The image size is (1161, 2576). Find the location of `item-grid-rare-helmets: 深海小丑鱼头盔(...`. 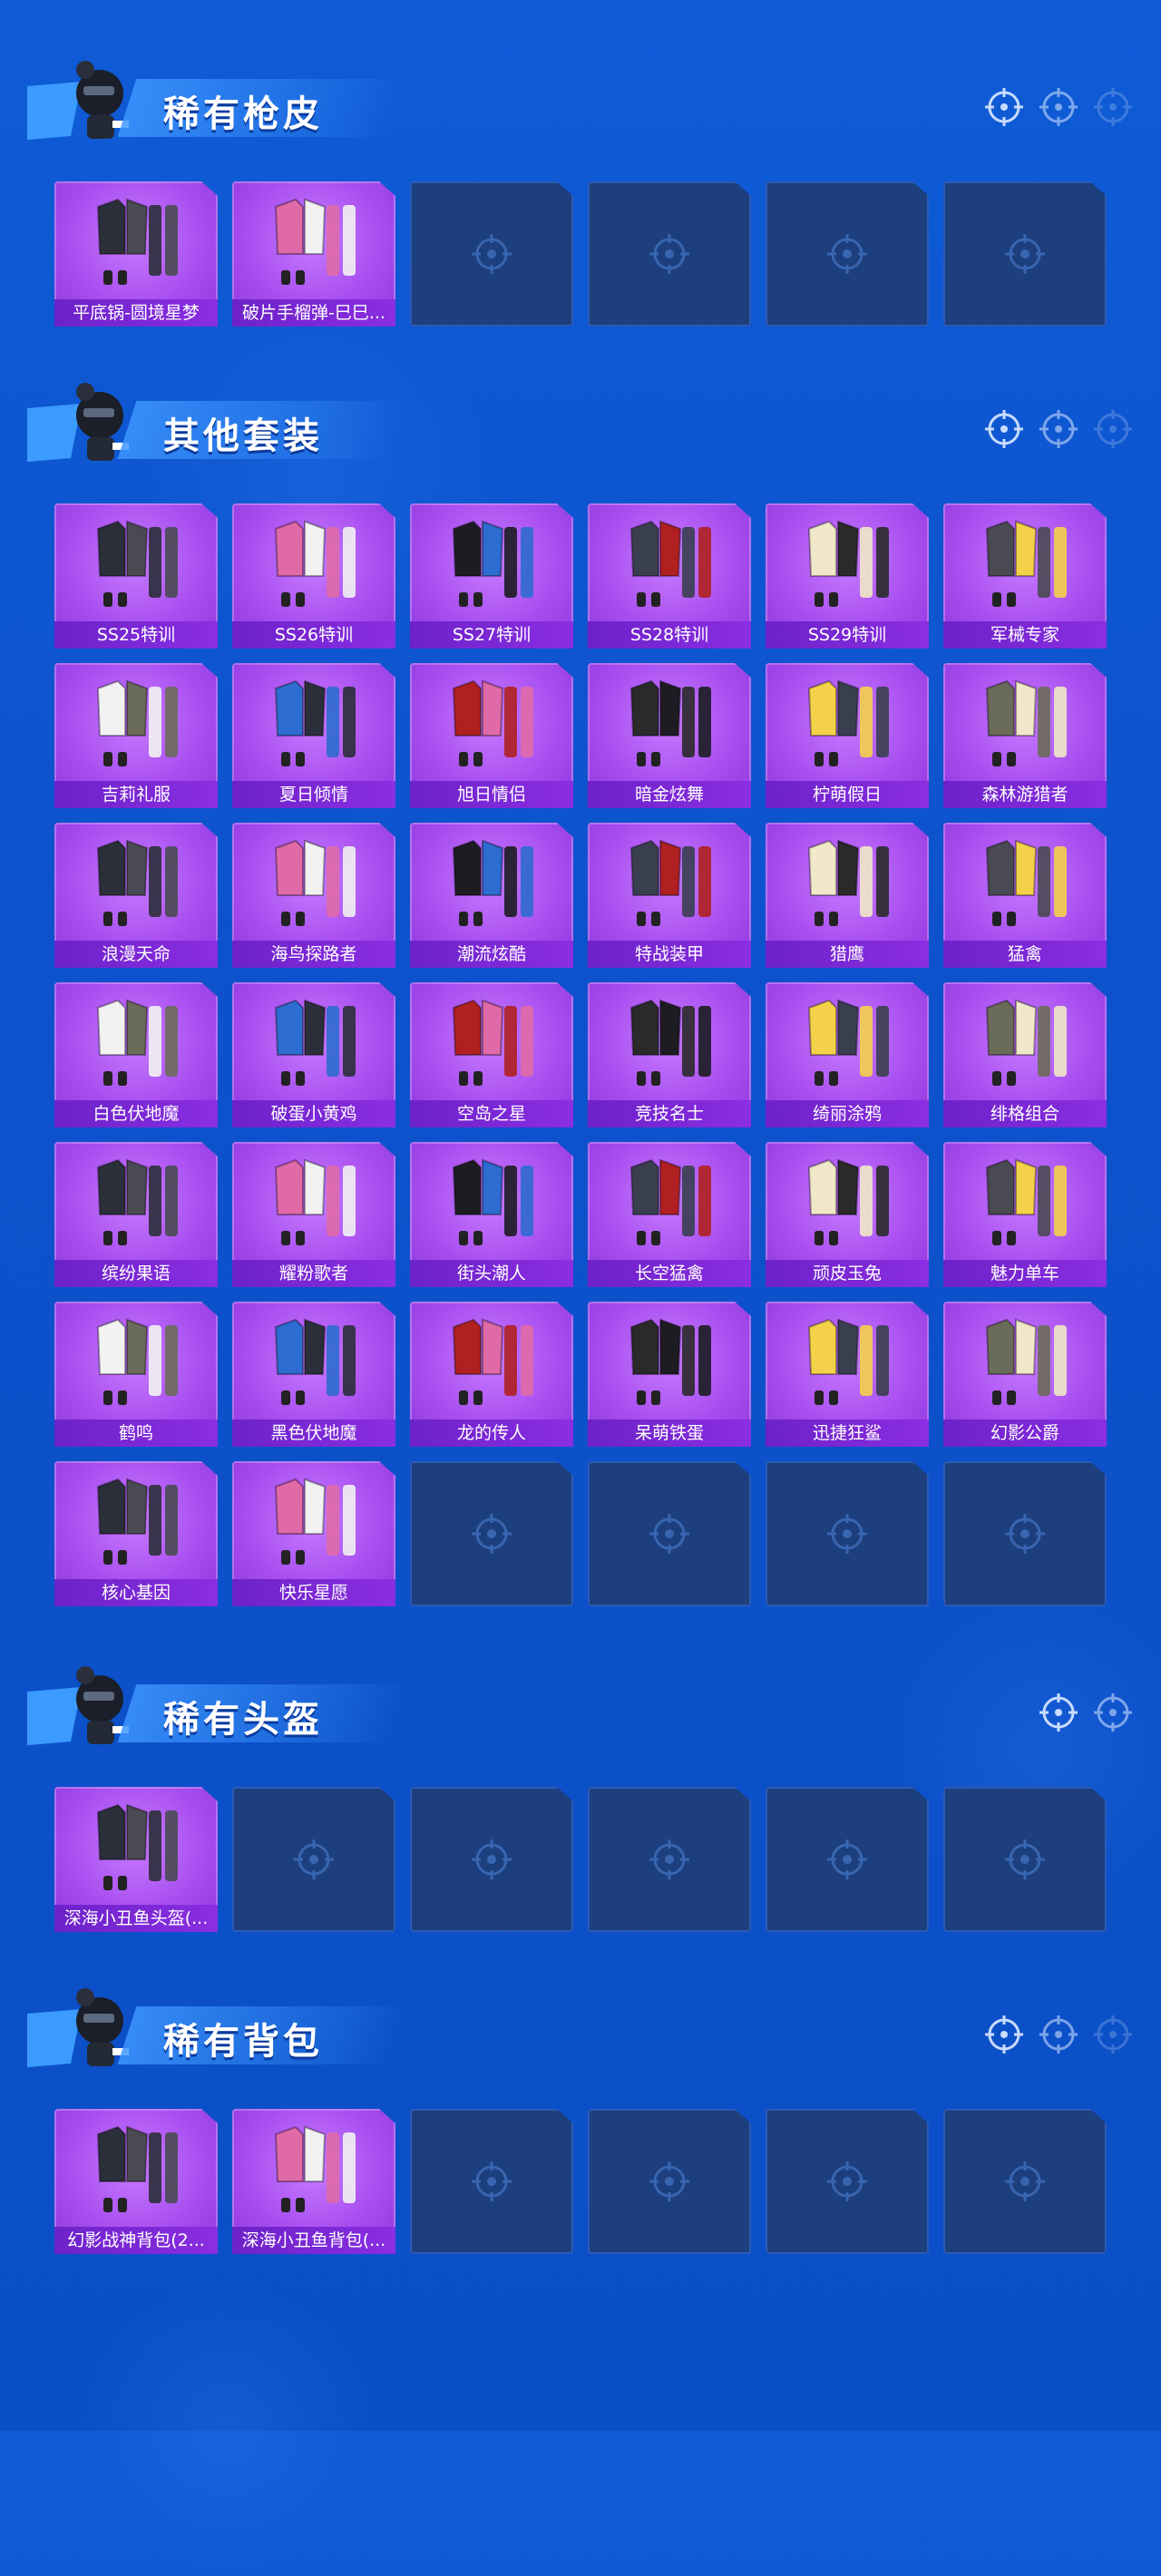

item-grid-rare-helmets: 深海小丑鱼头盔(... is located at coordinates (580, 1859).